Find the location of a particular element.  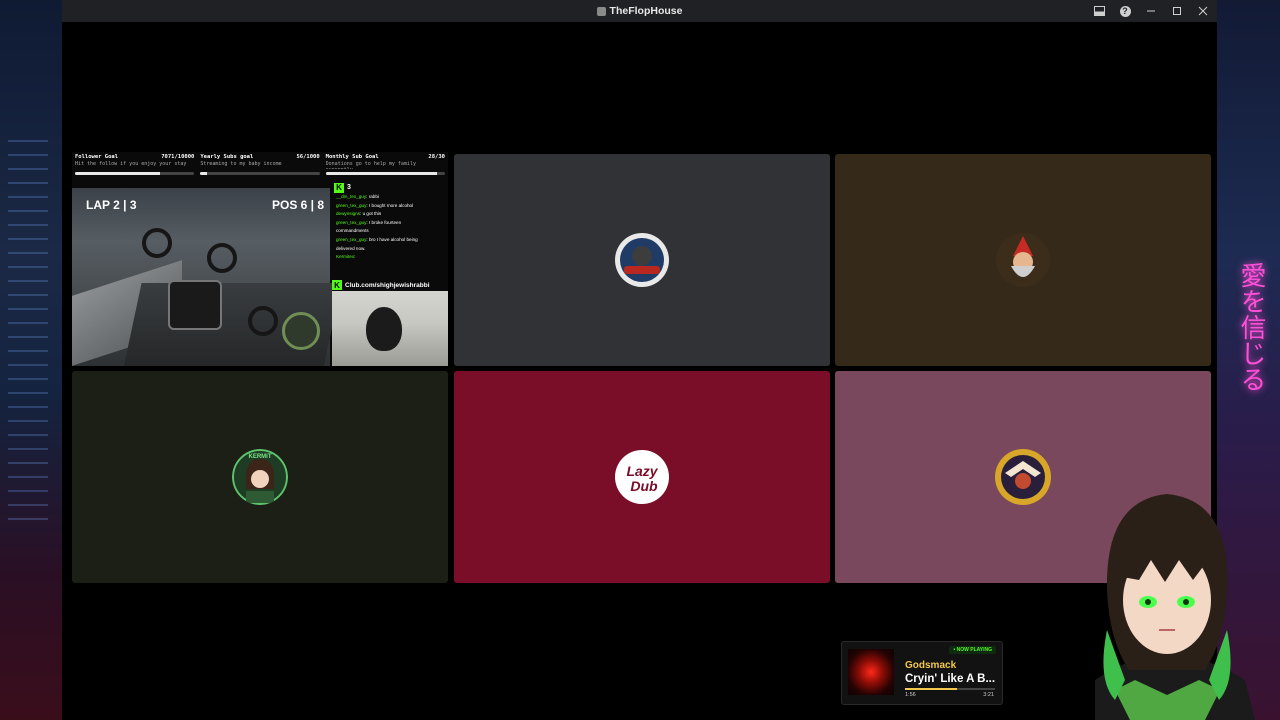

participant-avatar: KERMIT is located at coordinates (260, 477).